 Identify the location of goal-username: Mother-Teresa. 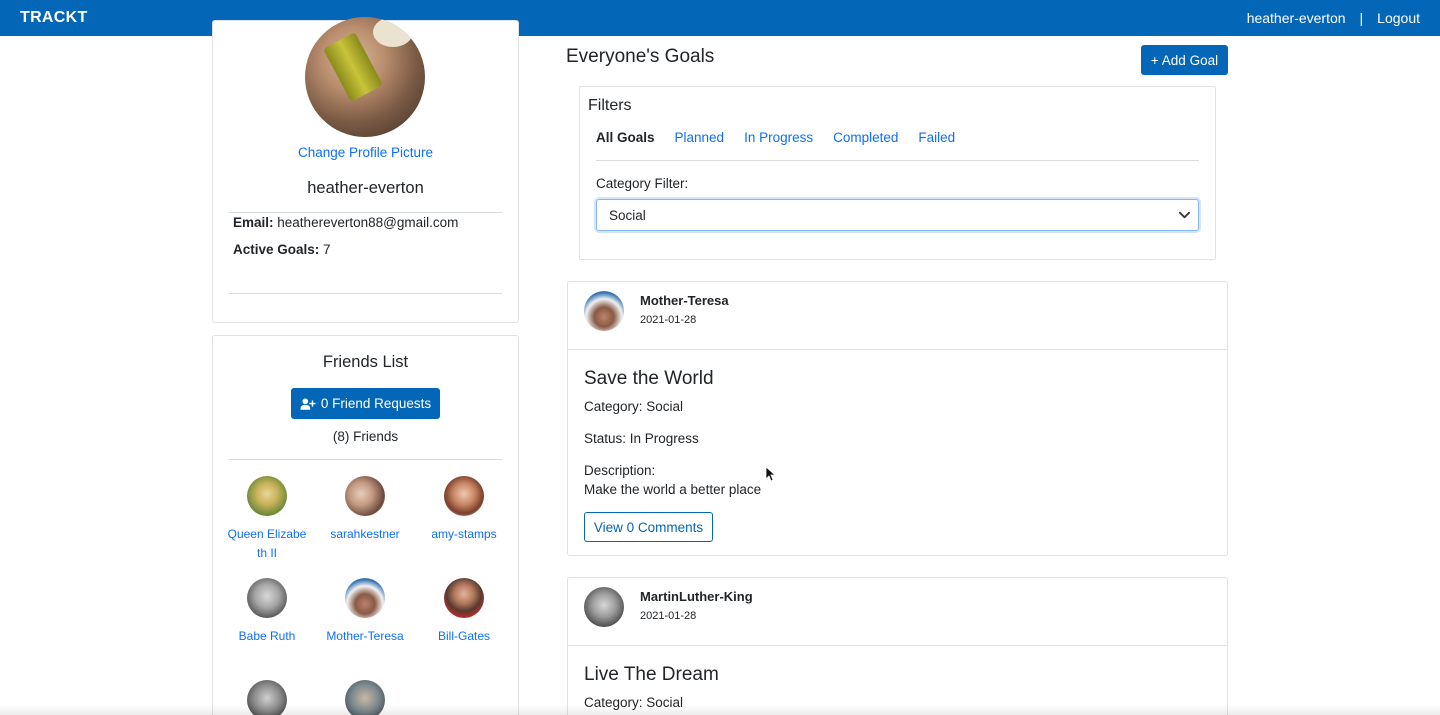
(684, 300).